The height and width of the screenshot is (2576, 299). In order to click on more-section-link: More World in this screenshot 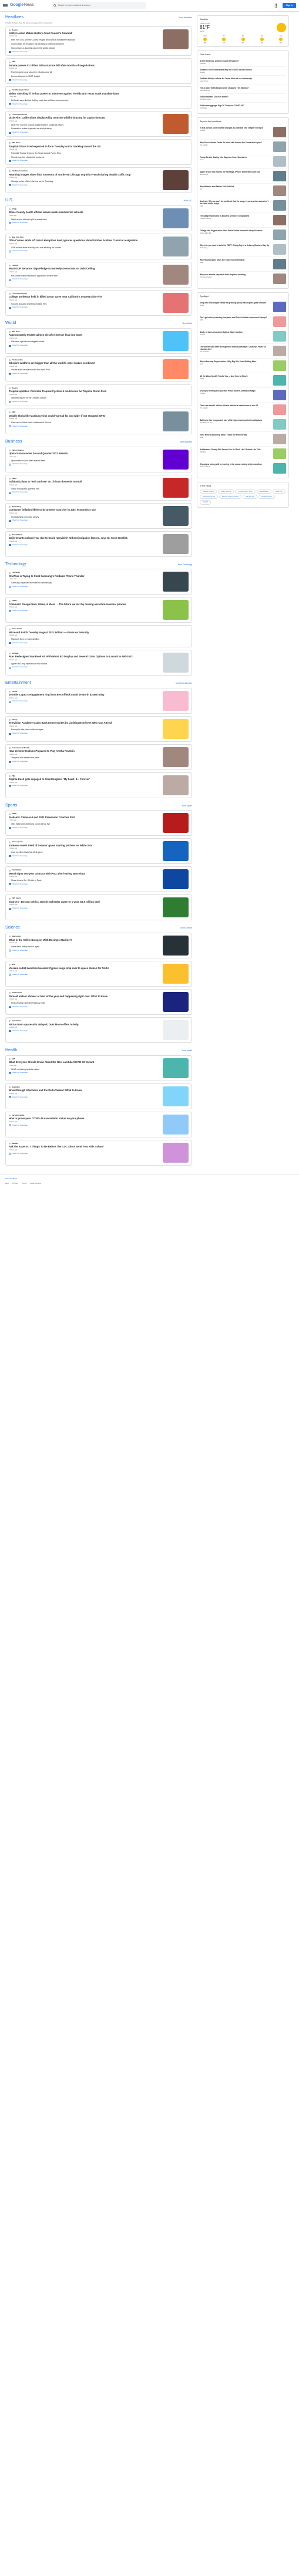, I will do `click(188, 323)`.